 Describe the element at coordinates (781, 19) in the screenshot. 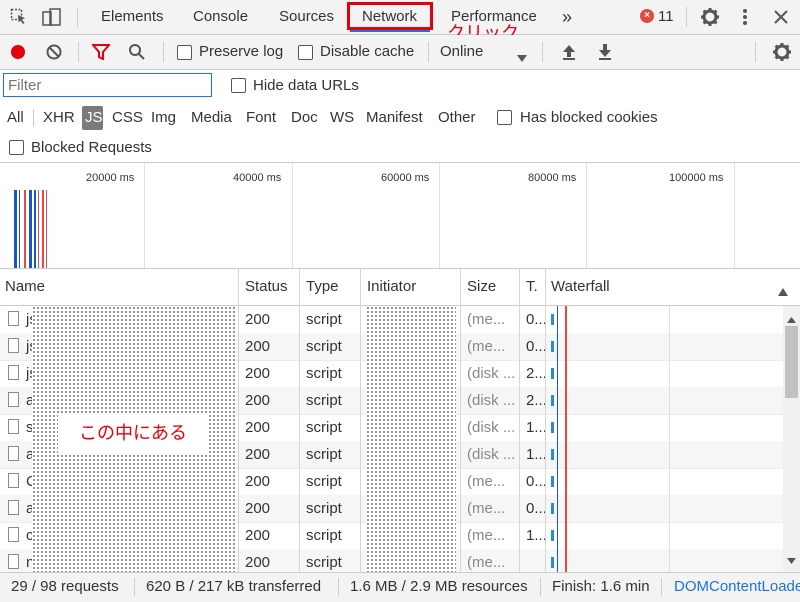

I see `close-icon` at that location.